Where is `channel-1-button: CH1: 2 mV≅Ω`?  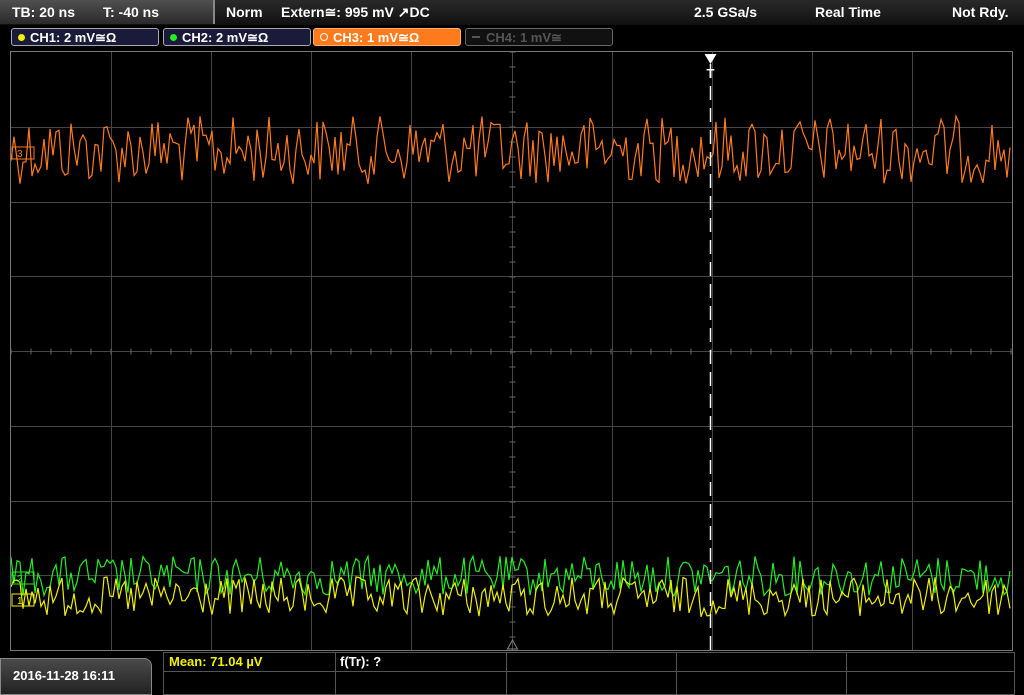
channel-1-button: CH1: 2 mV≅Ω is located at coordinates (85, 37).